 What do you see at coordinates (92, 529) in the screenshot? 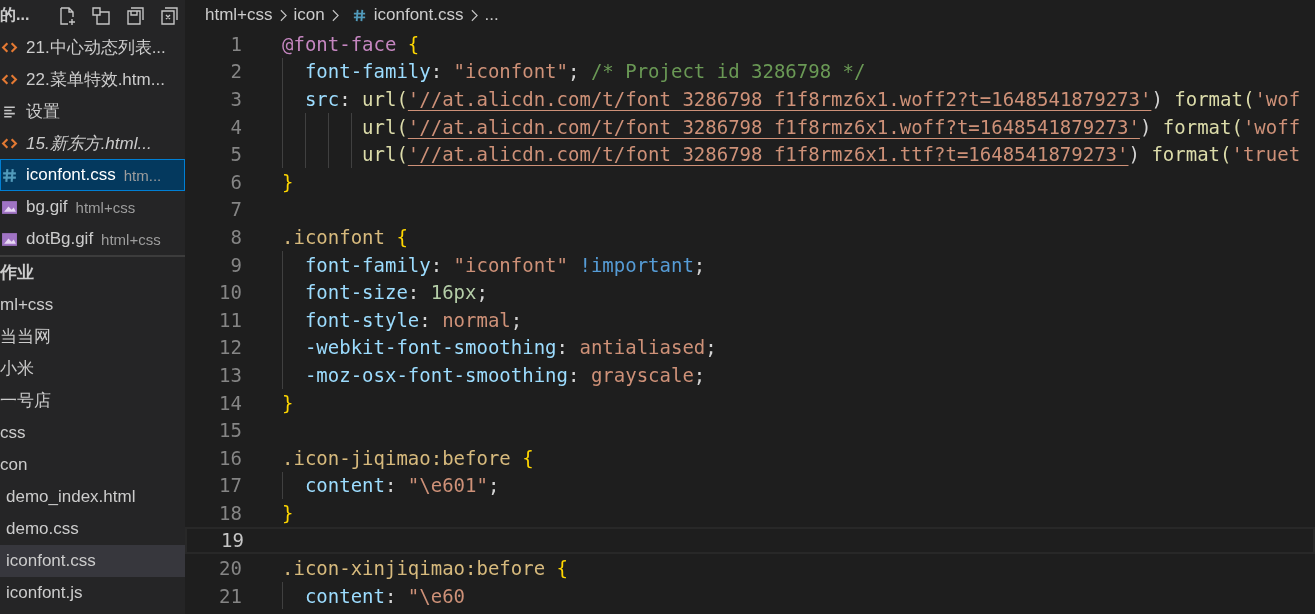
I see `tree-item: demo.css` at bounding box center [92, 529].